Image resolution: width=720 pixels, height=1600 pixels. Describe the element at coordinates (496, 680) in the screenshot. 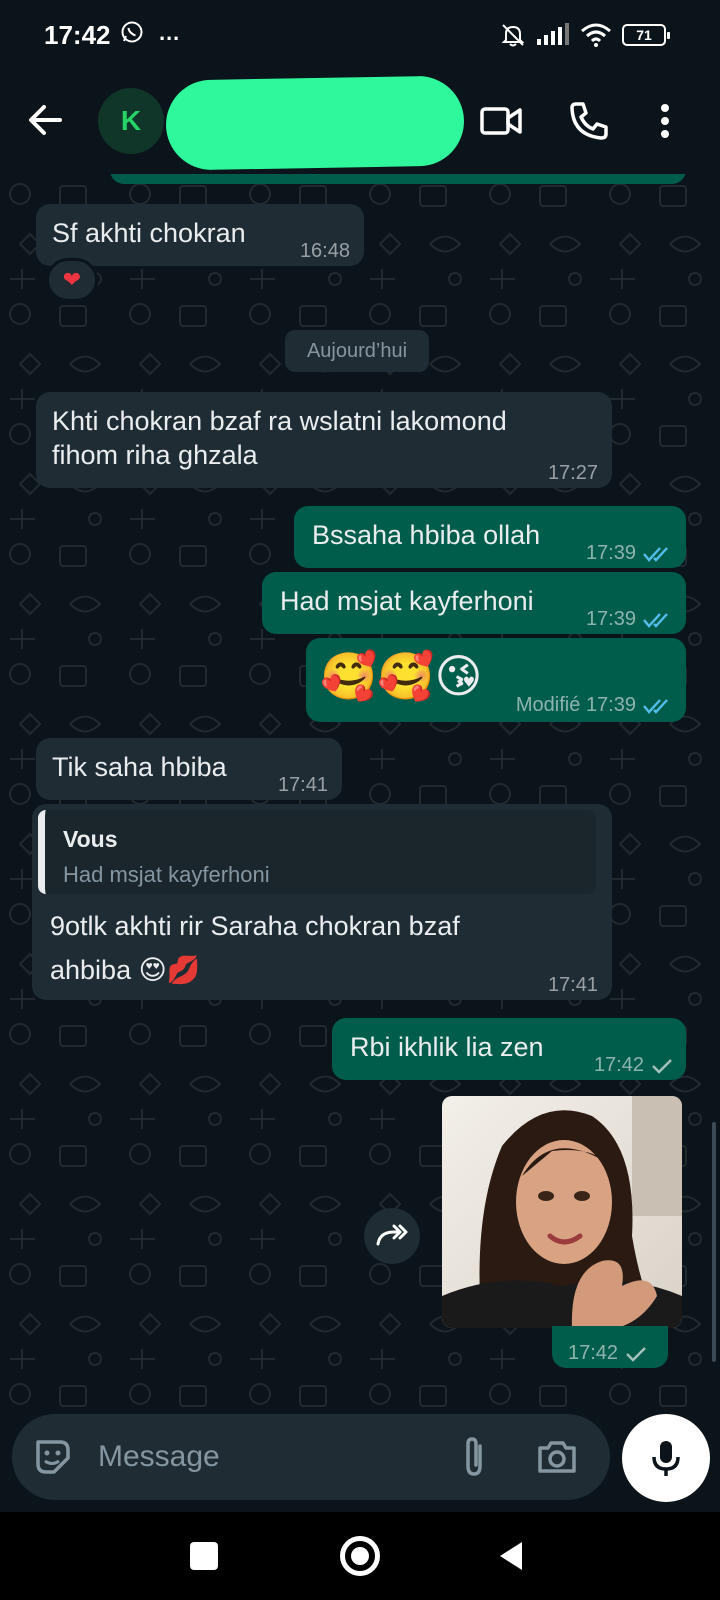

I see `outgoing-message: 🥰🥰😘 Modifié 17:39` at that location.